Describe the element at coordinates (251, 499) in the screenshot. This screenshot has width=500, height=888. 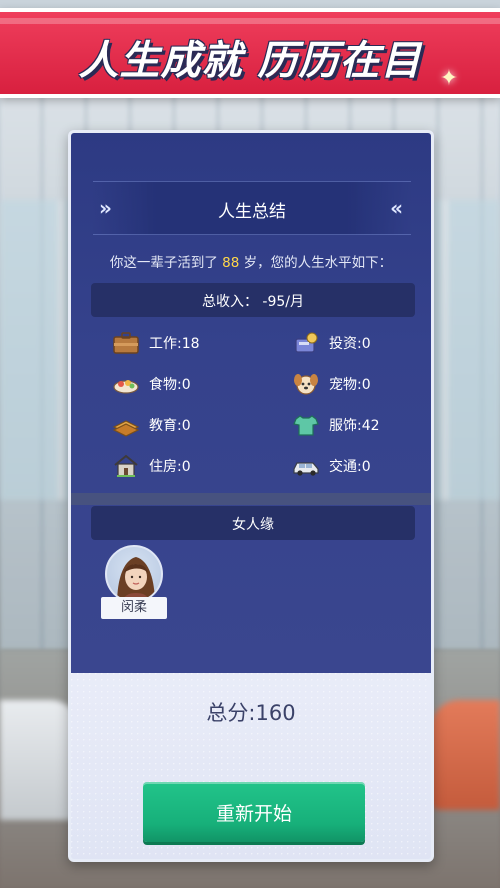
I see `section-divider` at that location.